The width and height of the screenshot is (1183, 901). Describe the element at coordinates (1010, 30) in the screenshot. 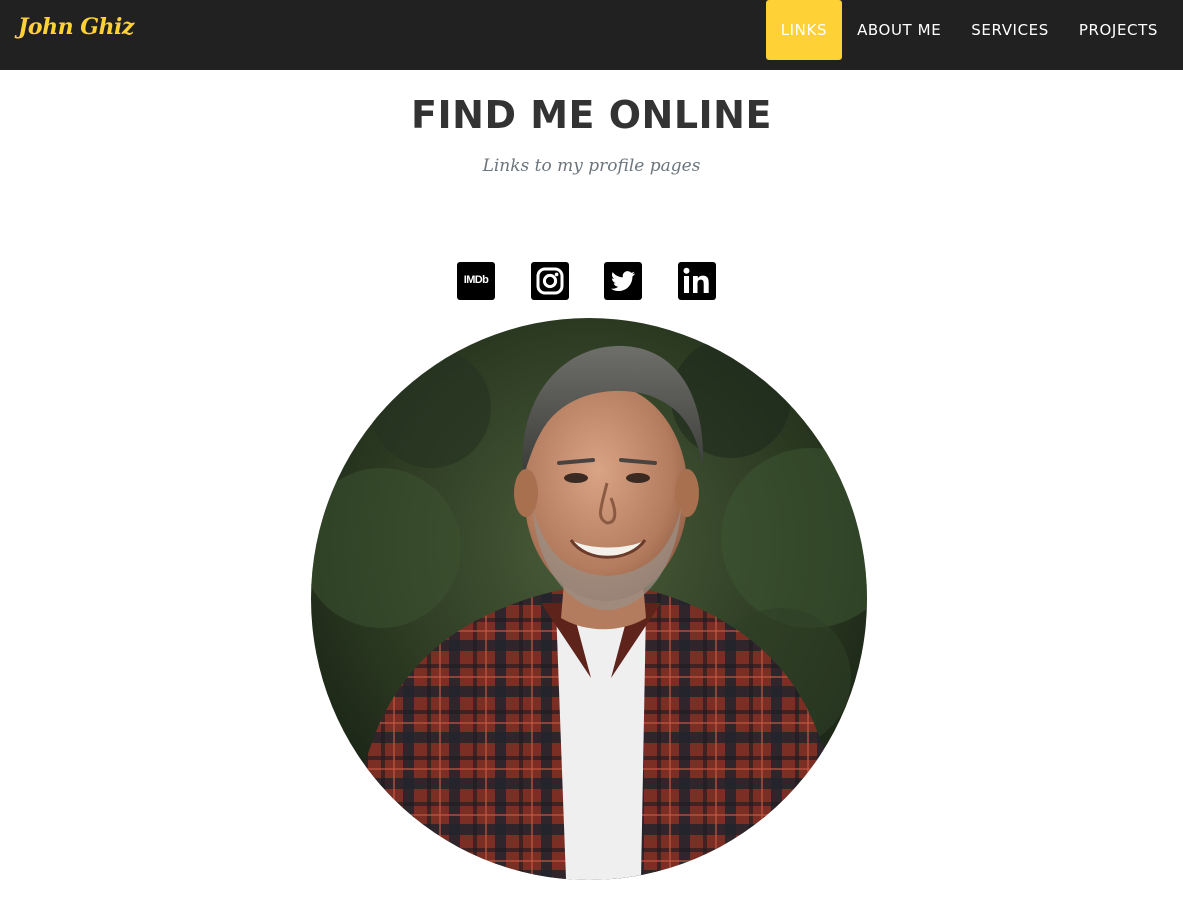

I see `nav-item-services: SERVICES` at that location.